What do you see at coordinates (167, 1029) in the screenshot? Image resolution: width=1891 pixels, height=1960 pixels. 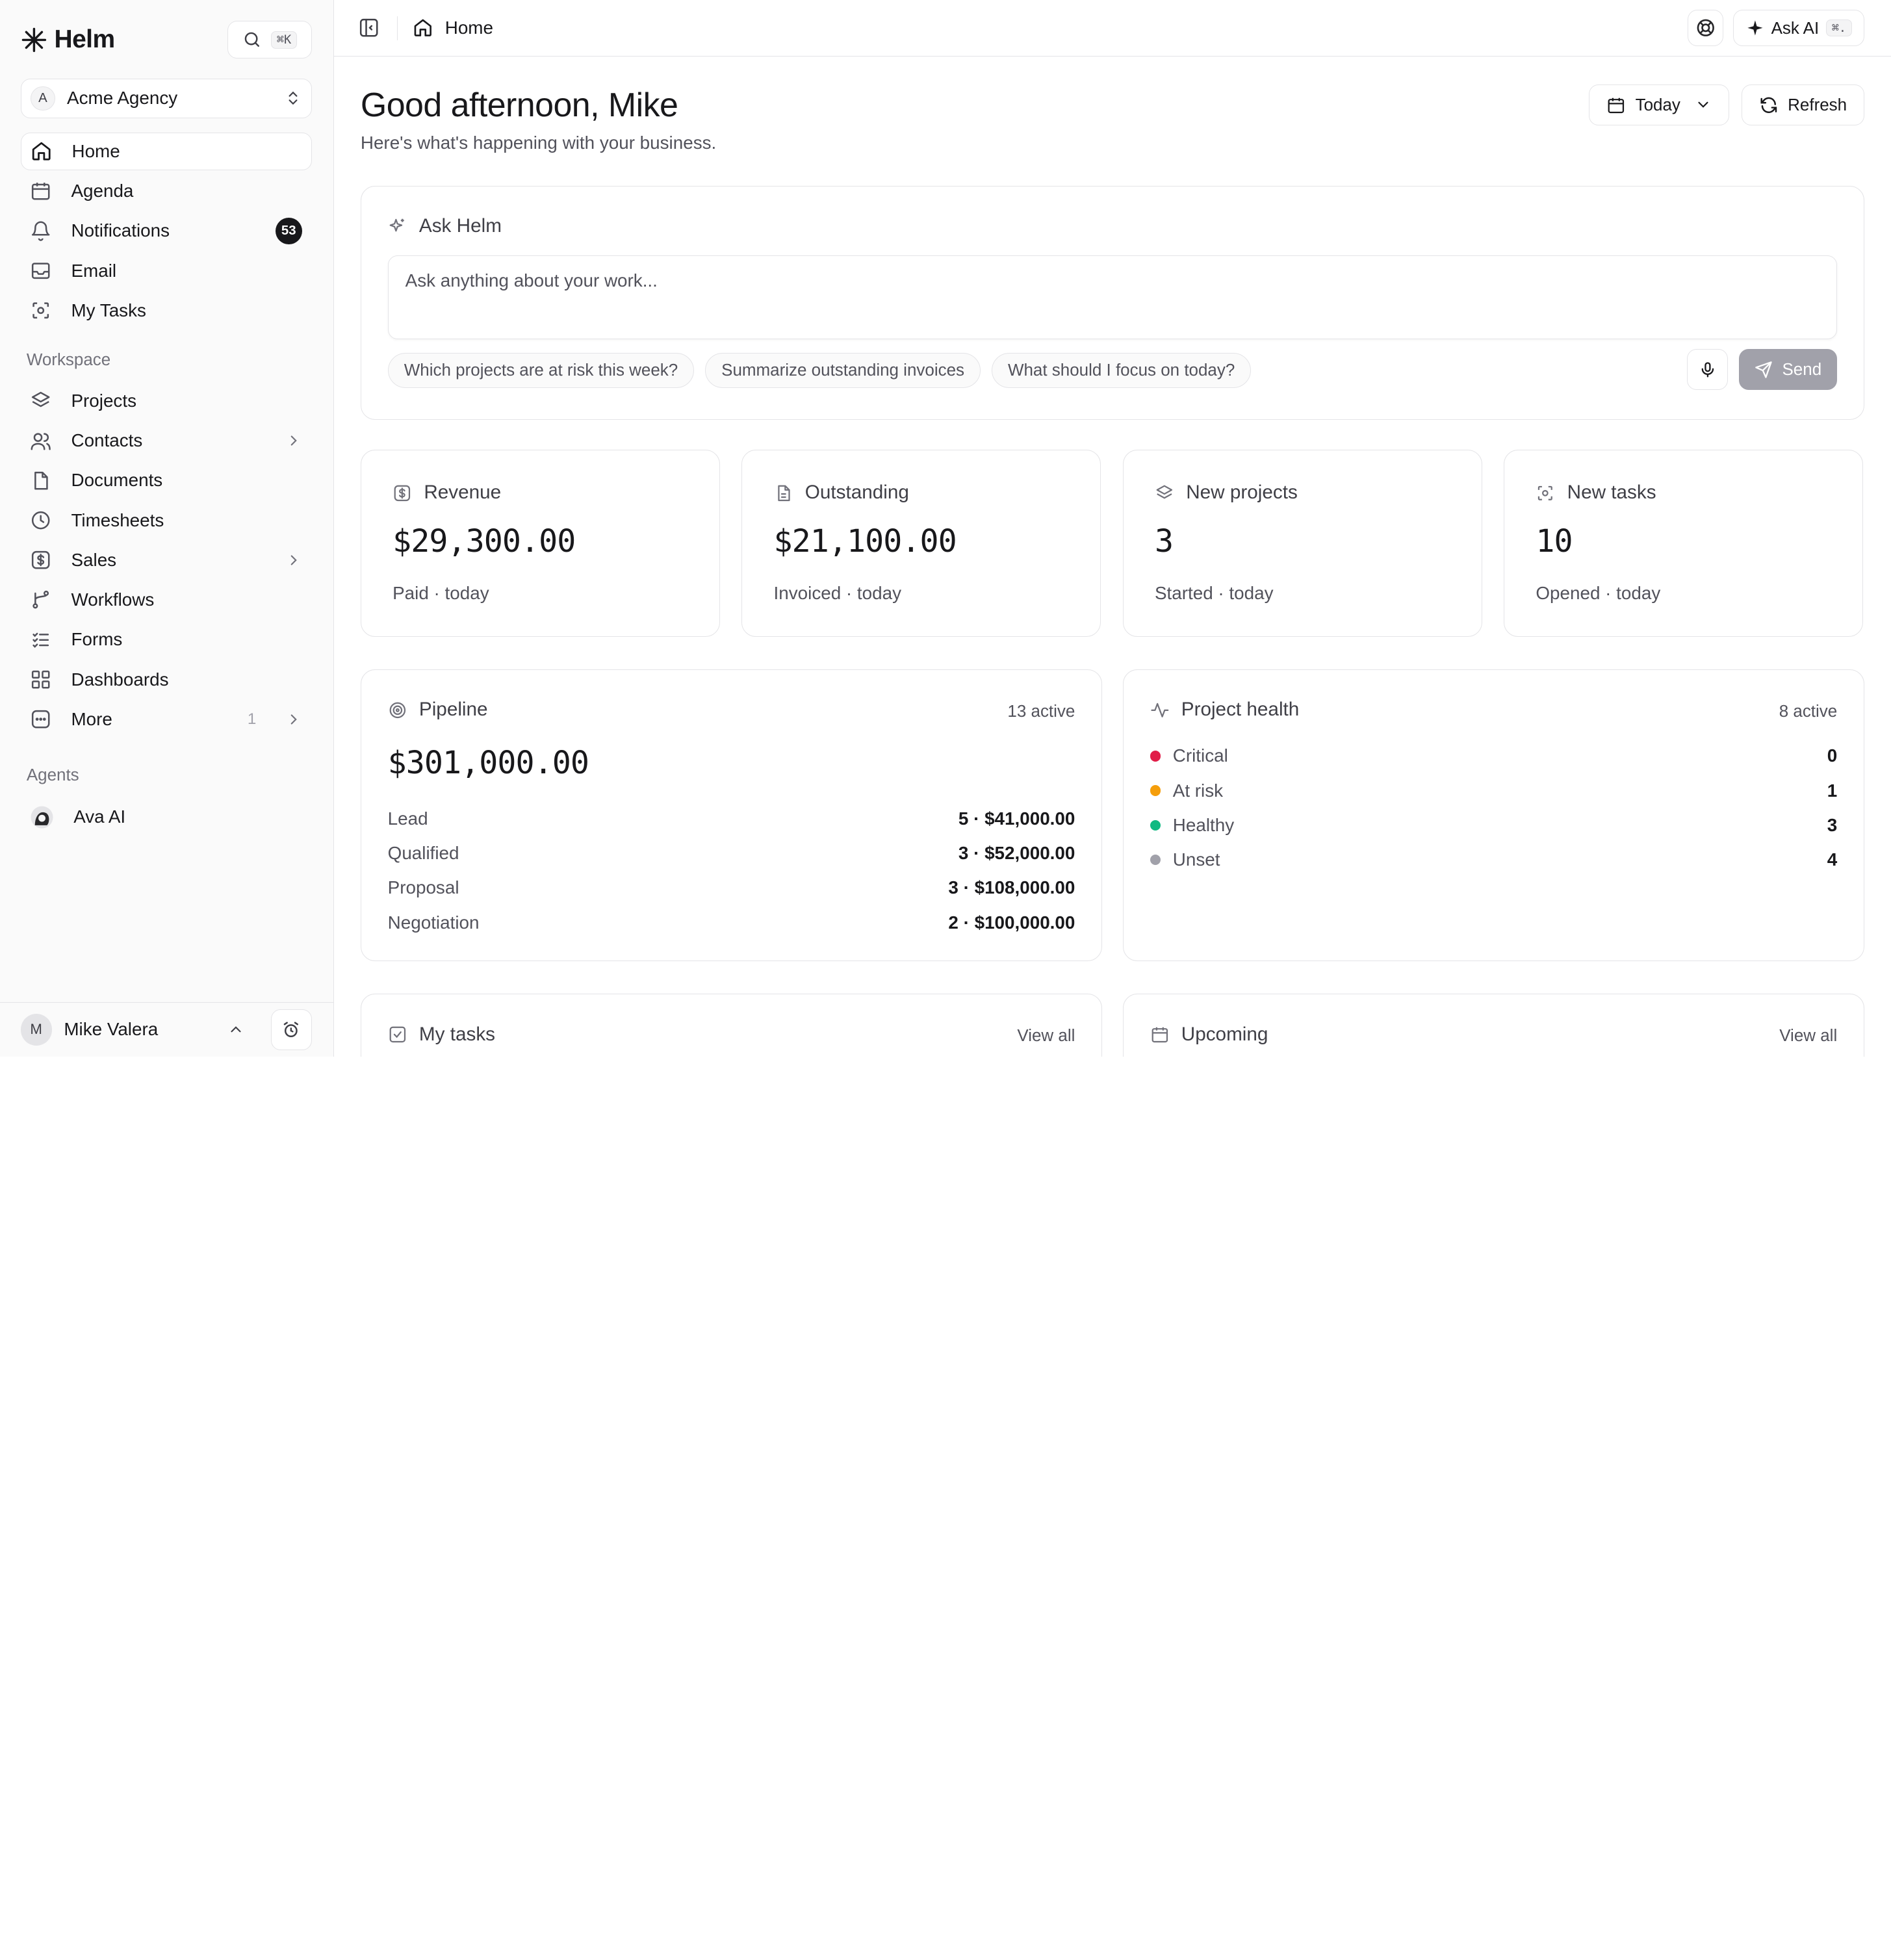 I see `user-menu: M Mike Valera` at bounding box center [167, 1029].